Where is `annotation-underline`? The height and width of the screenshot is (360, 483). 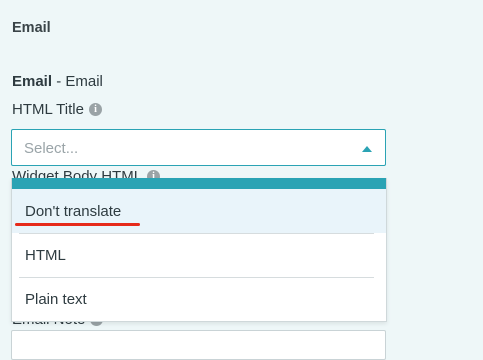
annotation-underline is located at coordinates (77, 224).